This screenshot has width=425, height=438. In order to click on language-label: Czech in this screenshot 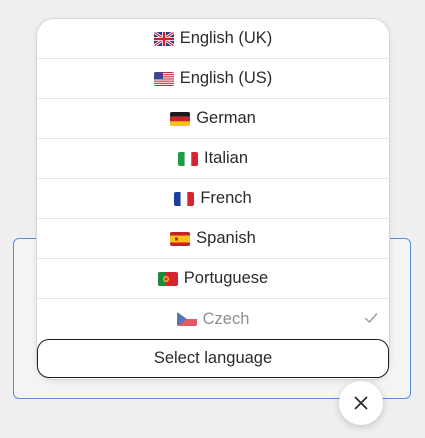, I will do `click(226, 318)`.